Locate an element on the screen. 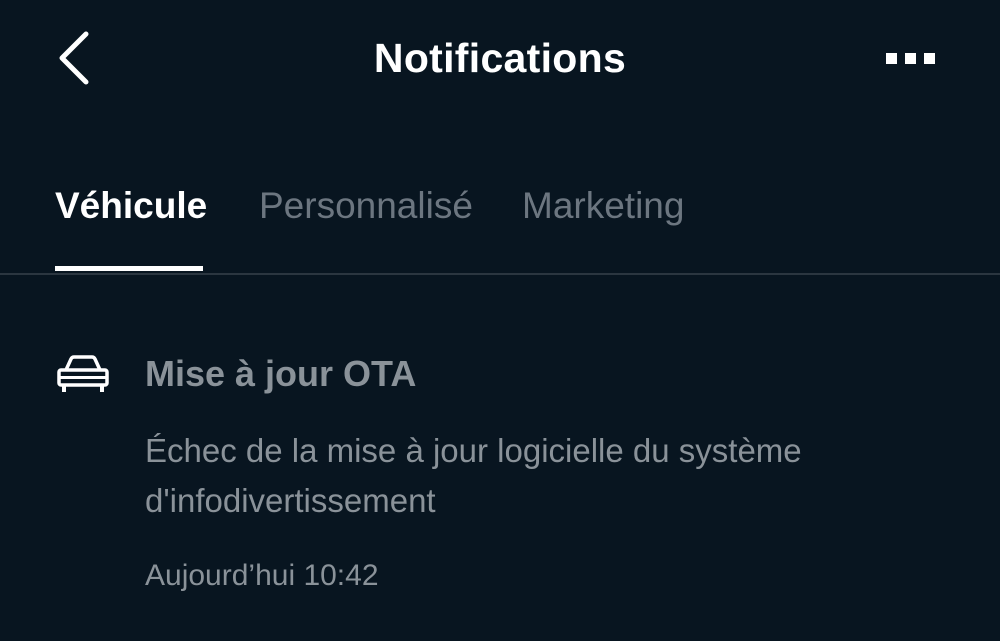 The width and height of the screenshot is (1000, 641). tab-personnalise: Personnalisé is located at coordinates (366, 206).